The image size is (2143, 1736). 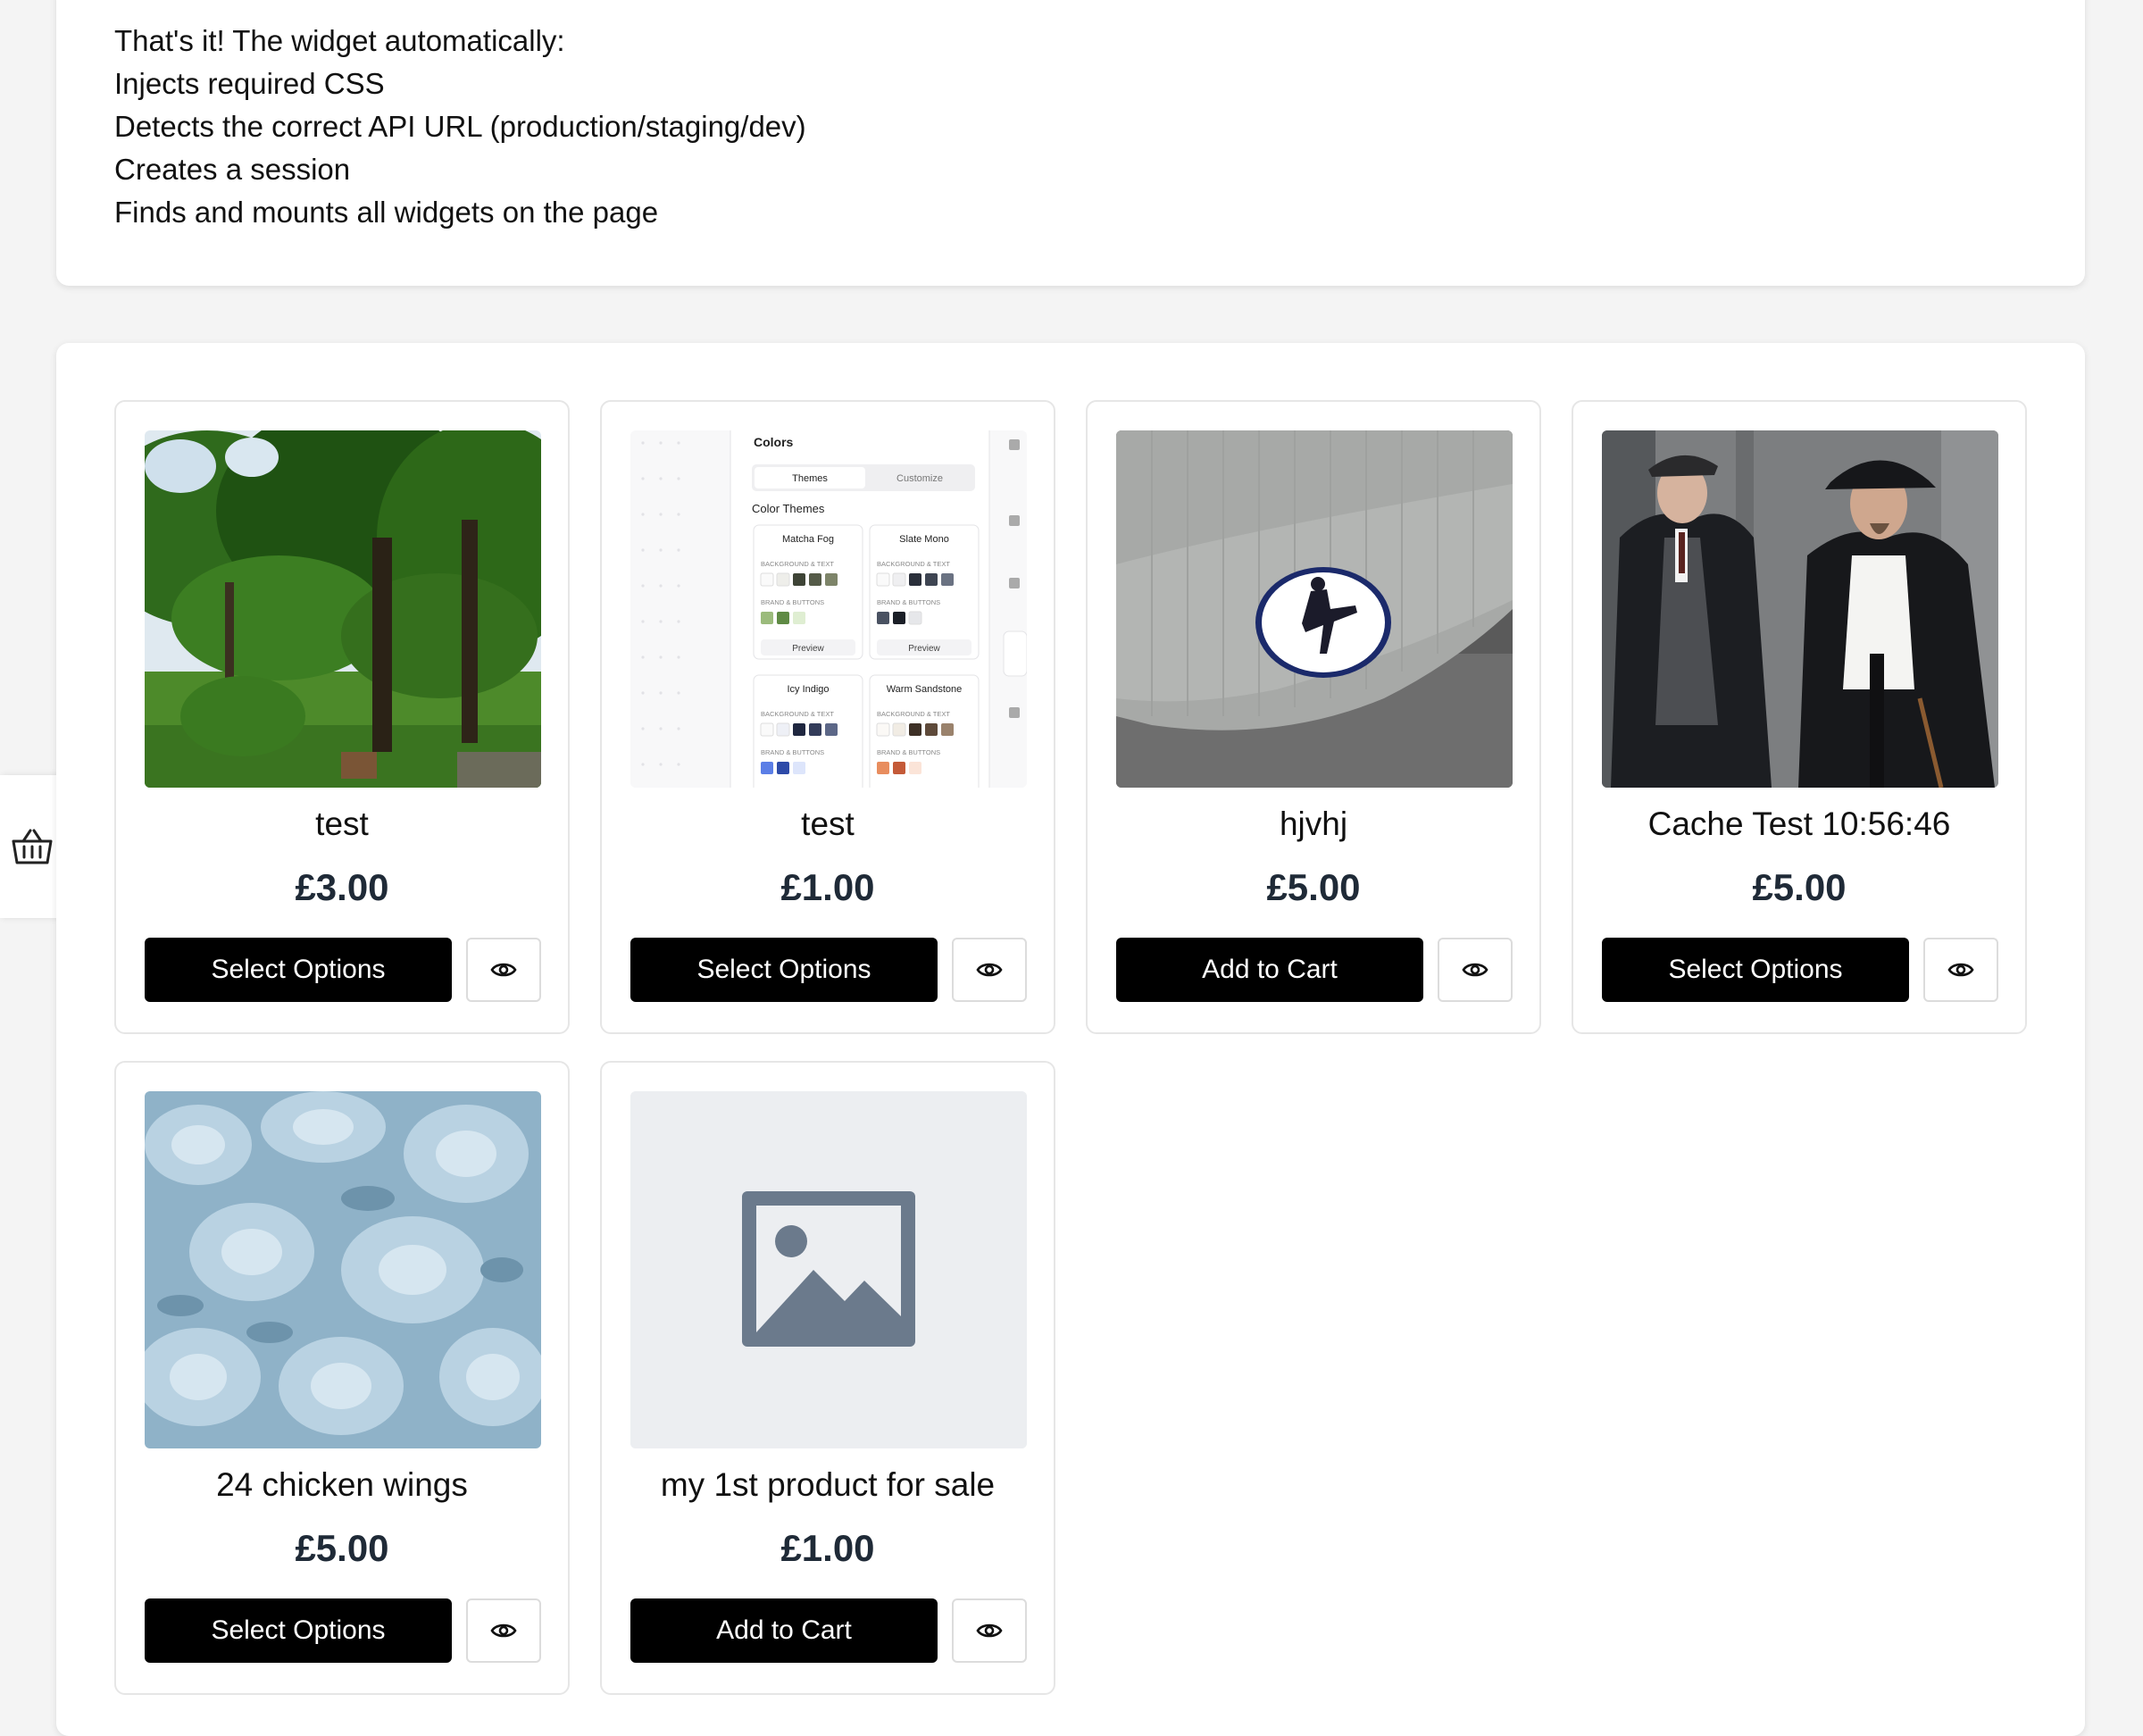 I want to click on info-line: Creates a session, so click(x=232, y=169).